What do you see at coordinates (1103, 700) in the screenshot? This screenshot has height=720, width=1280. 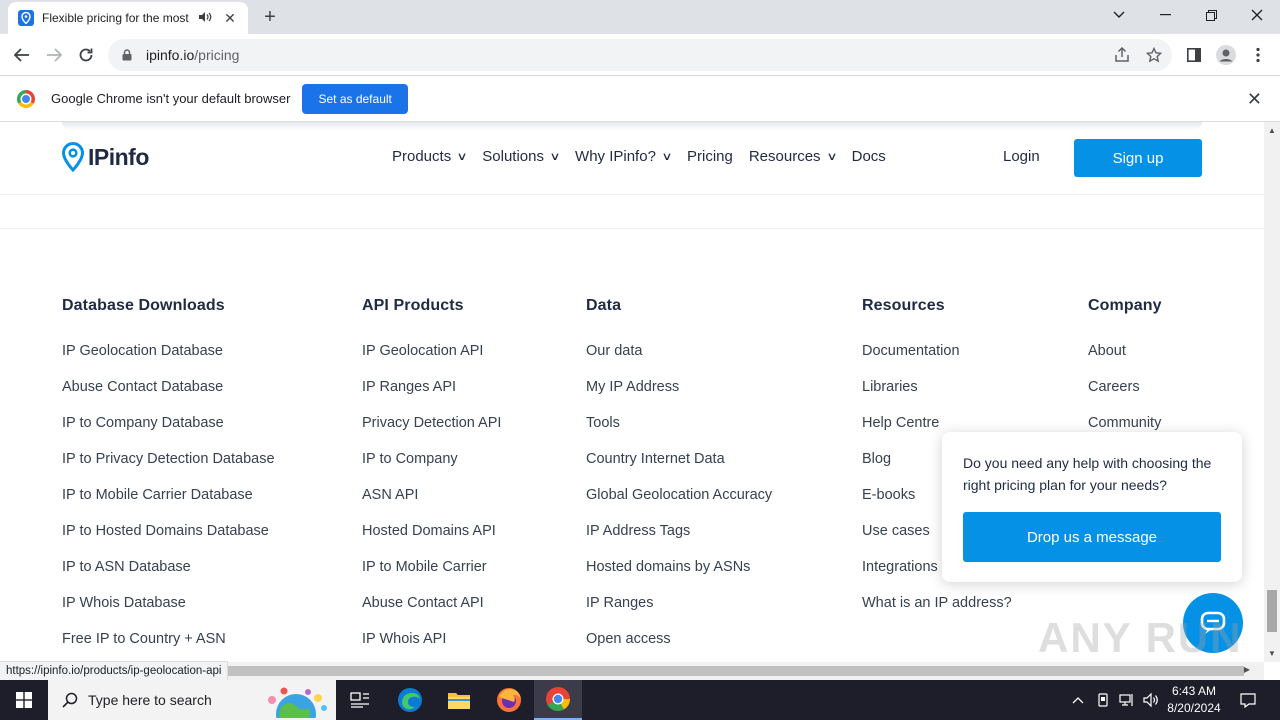 I see `device-tray-icon` at bounding box center [1103, 700].